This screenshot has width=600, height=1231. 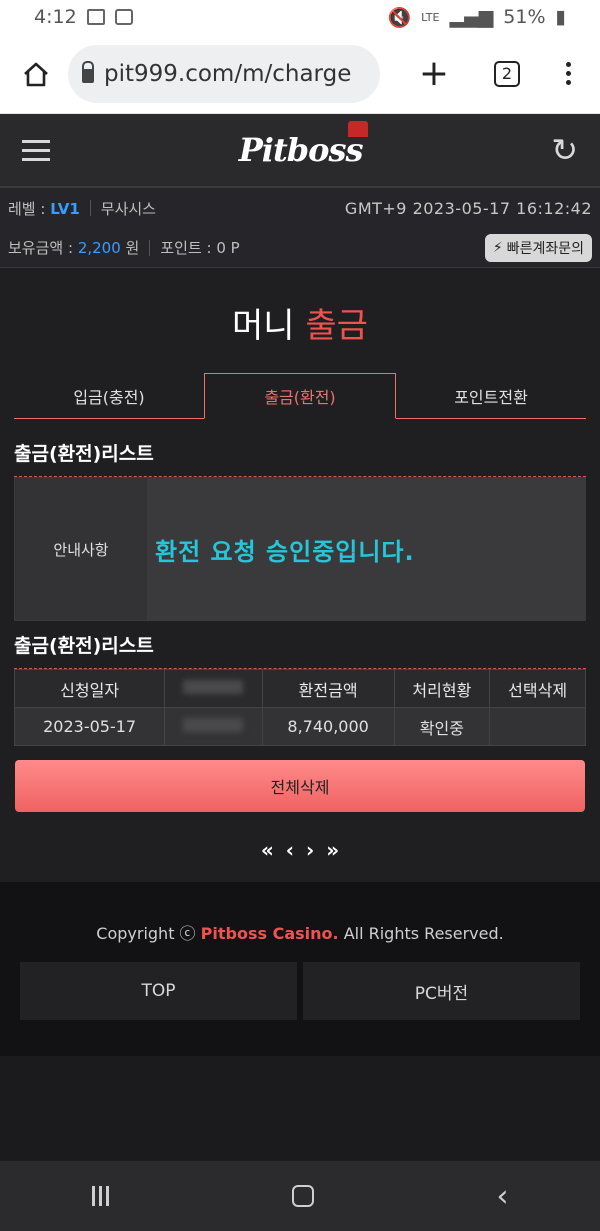 I want to click on home-icon, so click(x=36, y=74).